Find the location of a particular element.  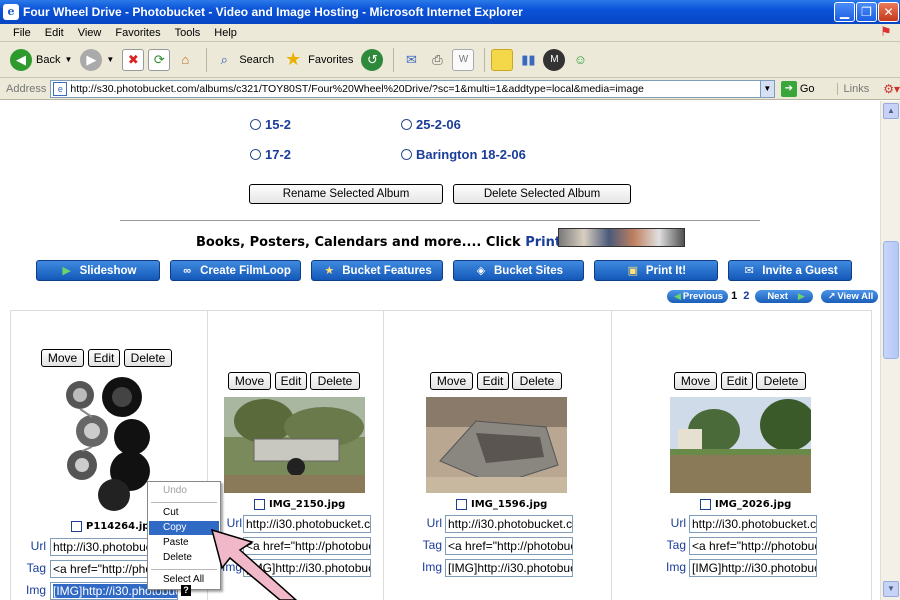

scroll-down-icon: ▼ is located at coordinates (891, 589).